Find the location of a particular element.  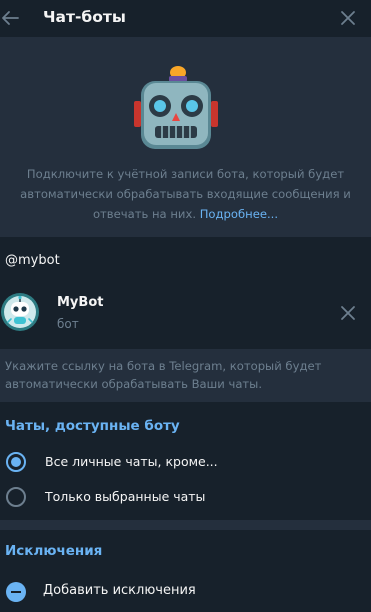

arrow-left-icon is located at coordinates (10, 18).